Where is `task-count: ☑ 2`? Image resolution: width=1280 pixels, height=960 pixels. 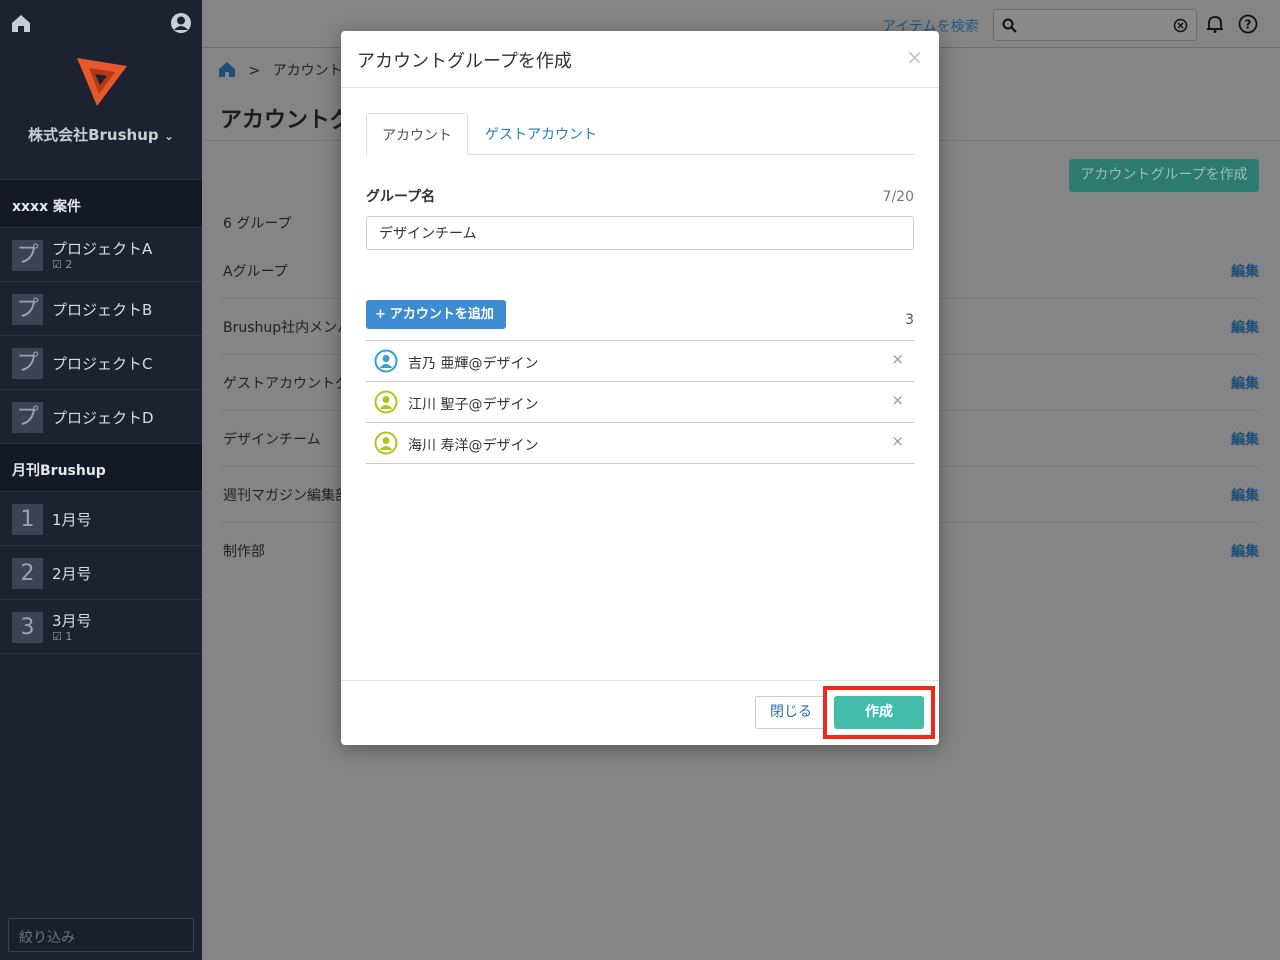 task-count: ☑ 2 is located at coordinates (62, 264).